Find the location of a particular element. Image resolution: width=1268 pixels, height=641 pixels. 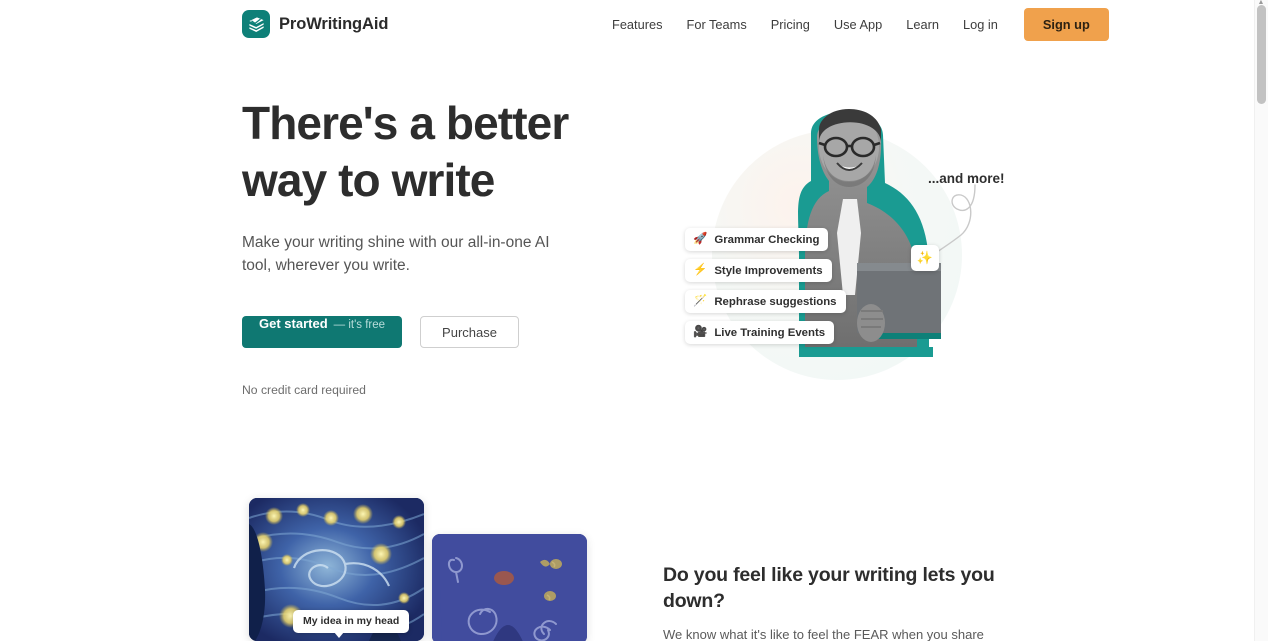

get-started-sublabel: — it's free is located at coordinates (359, 325).